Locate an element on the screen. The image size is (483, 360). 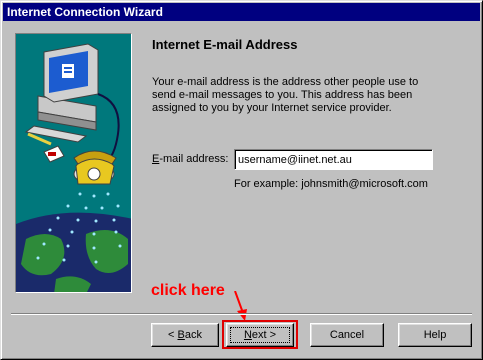
email-address-input is located at coordinates (333, 159).